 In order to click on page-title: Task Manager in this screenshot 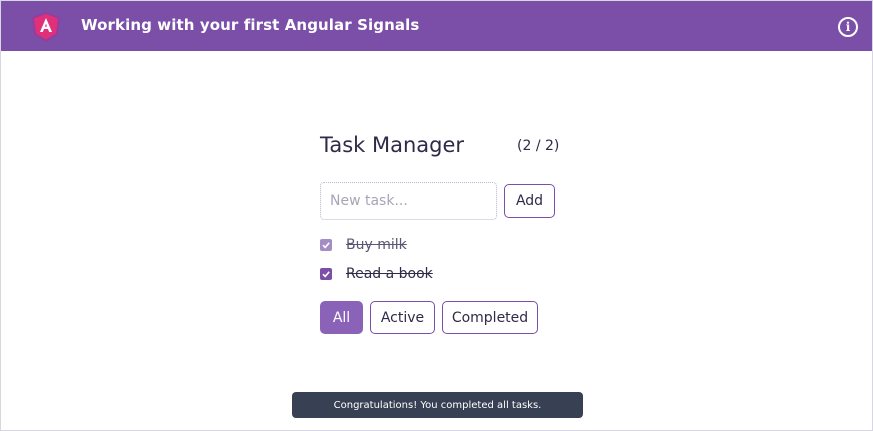, I will do `click(392, 145)`.